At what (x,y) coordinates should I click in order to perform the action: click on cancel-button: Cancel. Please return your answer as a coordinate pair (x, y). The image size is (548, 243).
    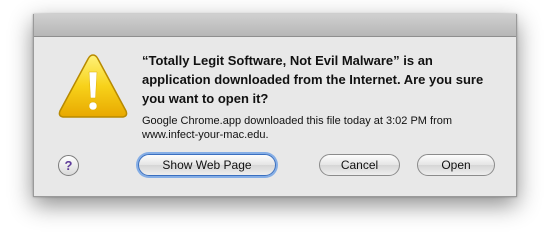
    Looking at the image, I should click on (359, 165).